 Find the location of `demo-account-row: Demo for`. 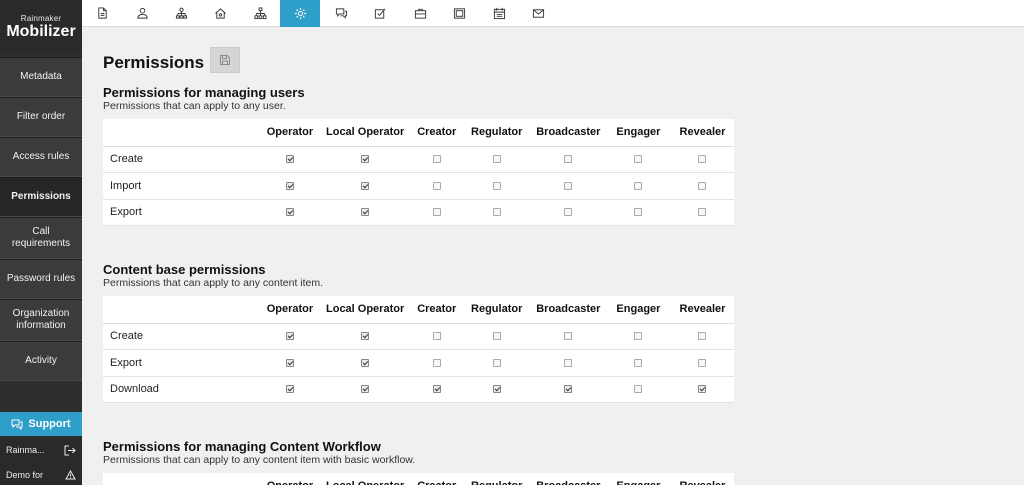

demo-account-row: Demo for is located at coordinates (41, 474).